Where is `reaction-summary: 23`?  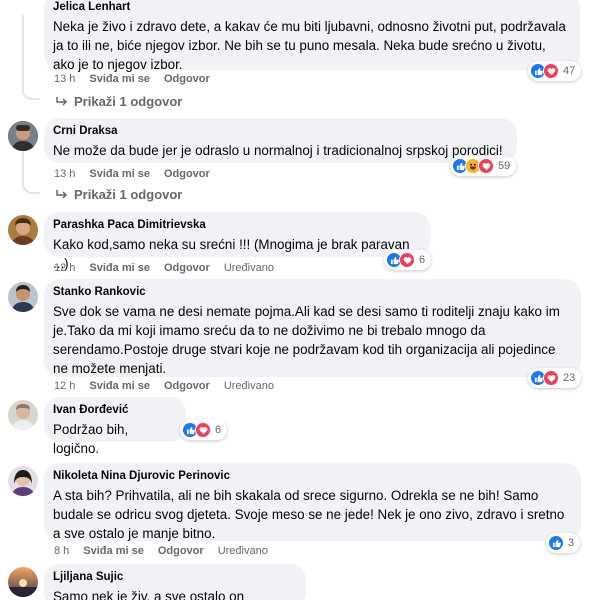 reaction-summary: 23 is located at coordinates (555, 378).